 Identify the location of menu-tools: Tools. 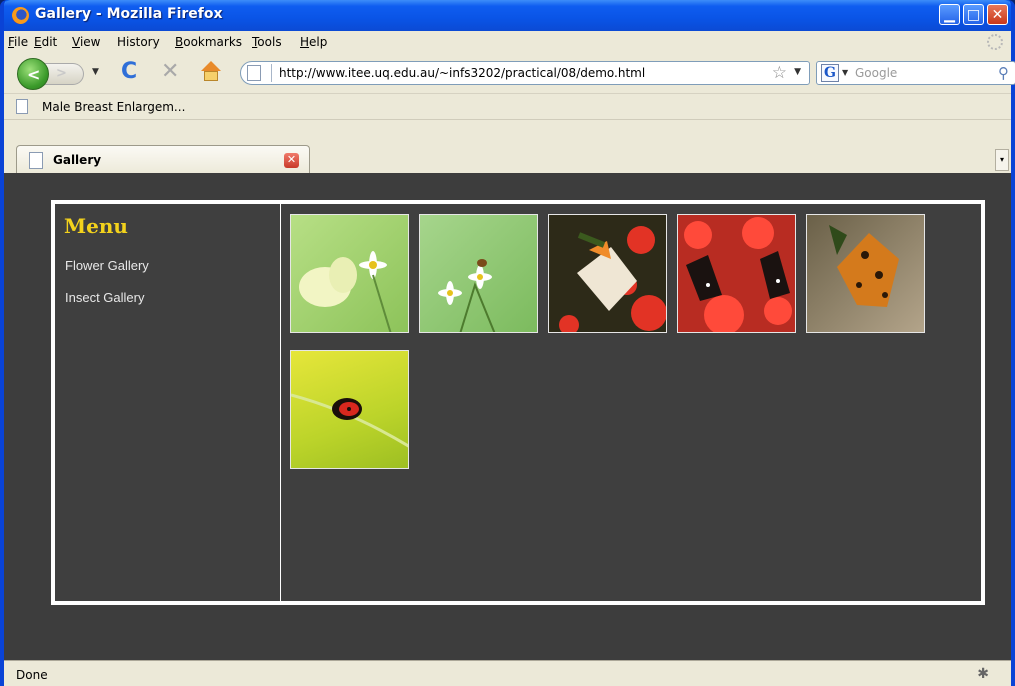
(267, 42).